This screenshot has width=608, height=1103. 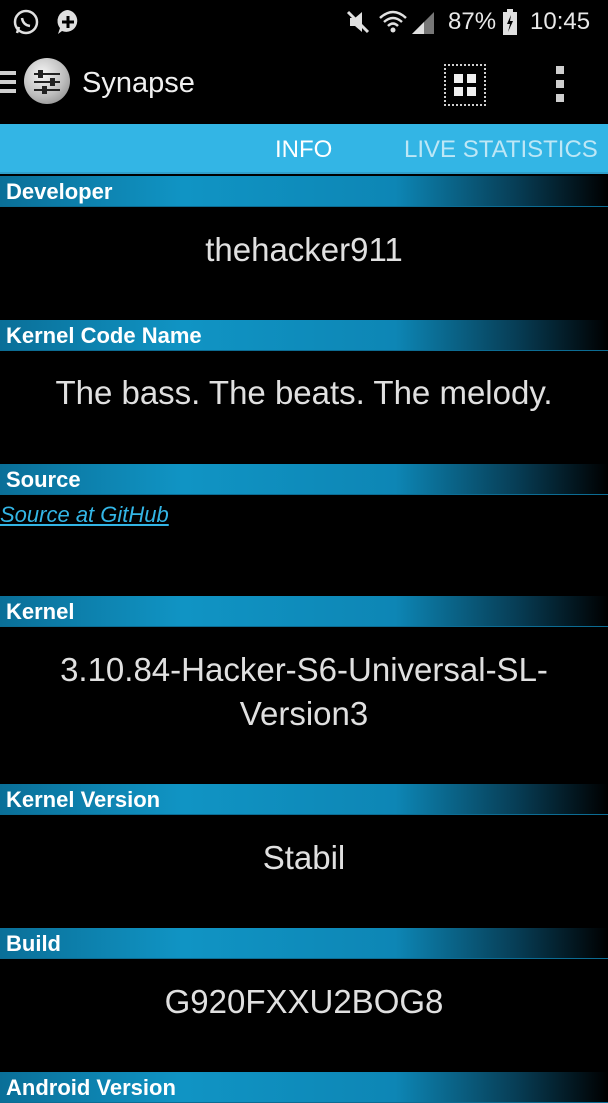 I want to click on section-header-kernel-version: Kernel Version, so click(x=304, y=799).